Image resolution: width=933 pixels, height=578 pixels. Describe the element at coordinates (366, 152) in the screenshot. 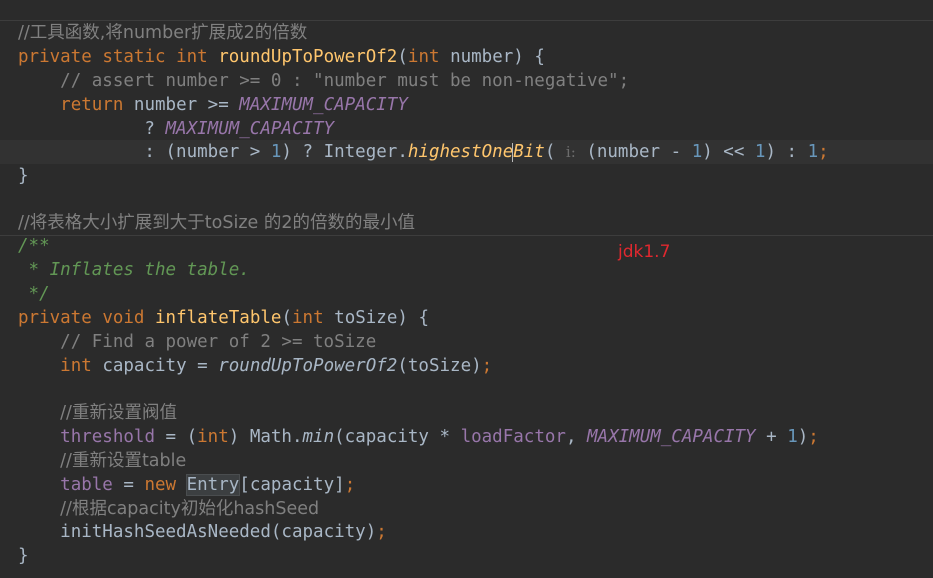

I see `integer-class: Integer.` at that location.